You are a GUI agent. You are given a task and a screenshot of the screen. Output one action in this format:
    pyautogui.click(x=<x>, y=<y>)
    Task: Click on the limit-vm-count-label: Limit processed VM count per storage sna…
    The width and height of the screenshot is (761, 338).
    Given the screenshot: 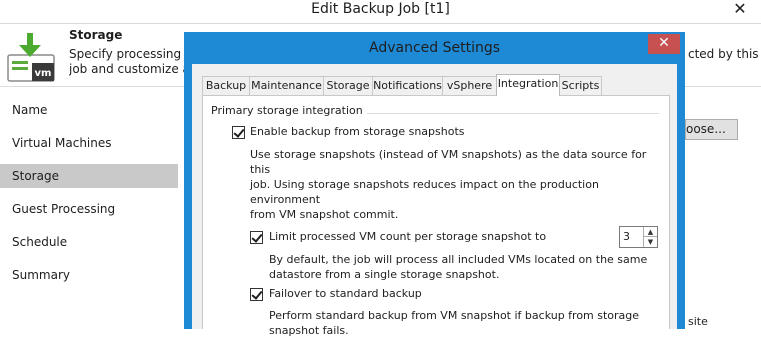 What is the action you would take?
    pyautogui.click(x=407, y=236)
    